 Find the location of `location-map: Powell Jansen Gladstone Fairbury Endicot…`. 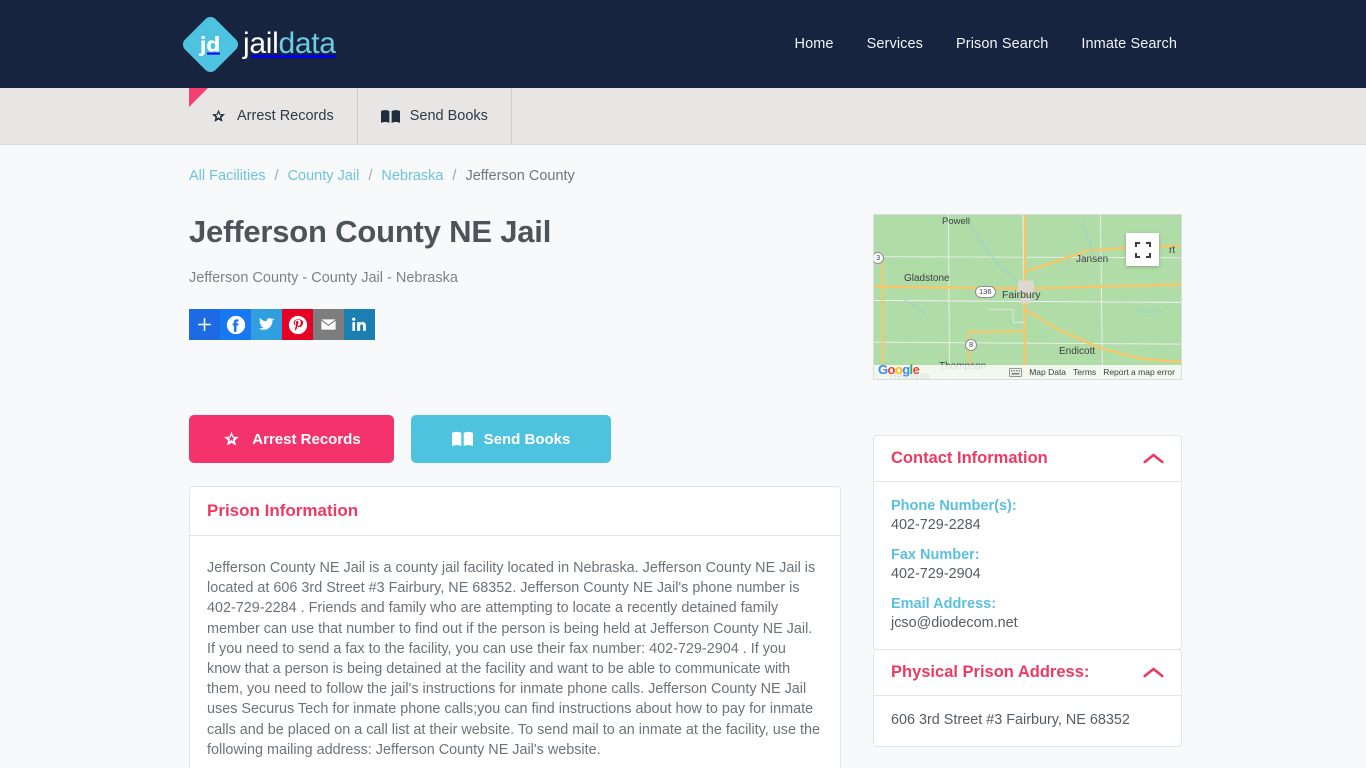

location-map: Powell Jansen Gladstone Fairbury Endicot… is located at coordinates (1027, 297).